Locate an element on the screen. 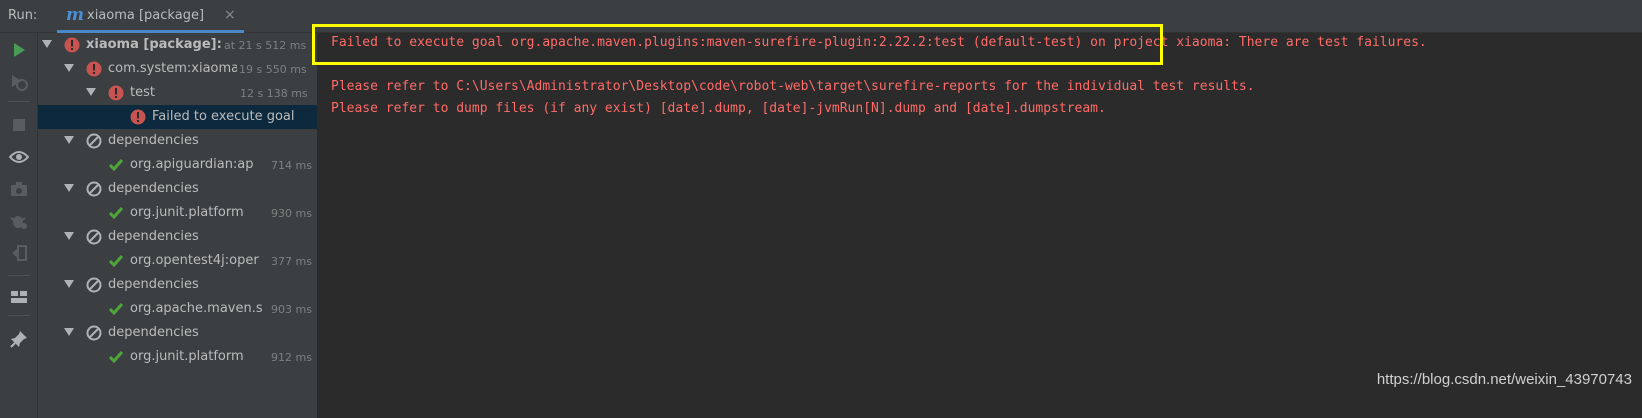 The height and width of the screenshot is (418, 1642). tree-item-time: at 21 s 512 ms is located at coordinates (265, 45).